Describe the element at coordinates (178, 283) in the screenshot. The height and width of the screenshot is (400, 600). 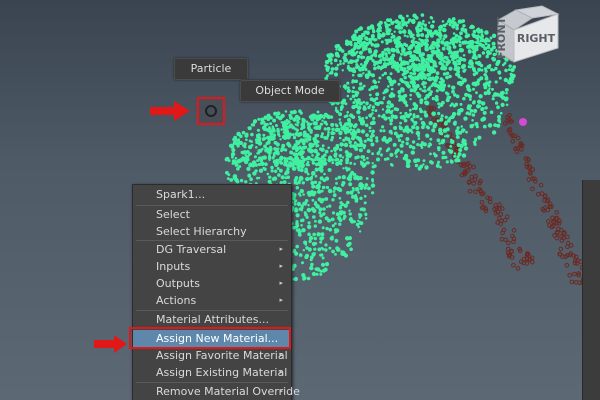
I see `menu-item-label: Outputs` at that location.